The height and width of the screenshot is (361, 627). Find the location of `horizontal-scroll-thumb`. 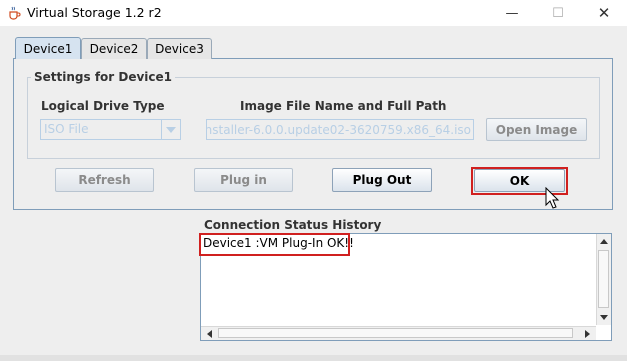

horizontal-scroll-thumb is located at coordinates (395, 333).